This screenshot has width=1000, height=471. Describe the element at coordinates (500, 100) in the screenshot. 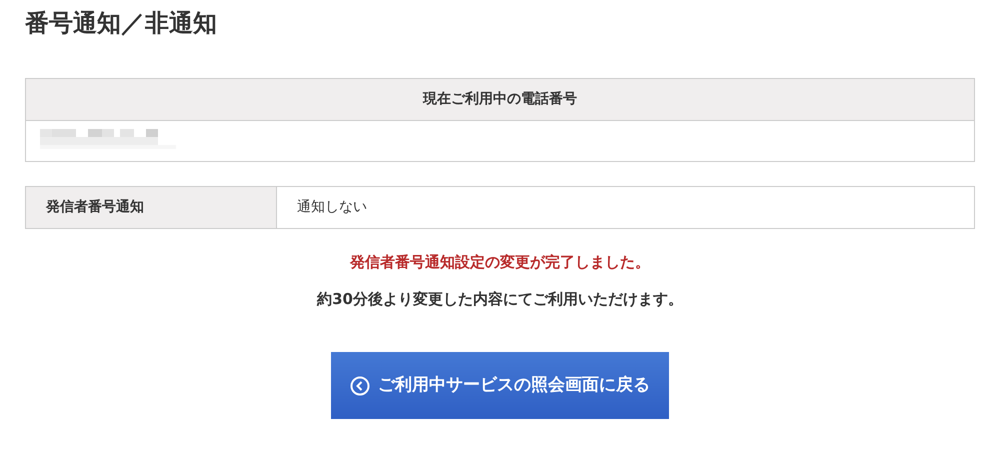

I see `table-header: 現在ご利用中の電話番号` at that location.